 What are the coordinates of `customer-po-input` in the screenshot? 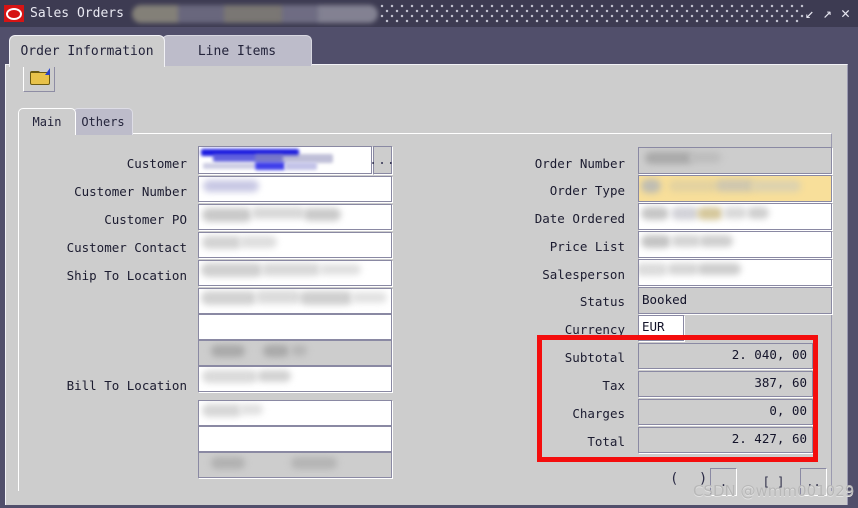 It's located at (295, 217).